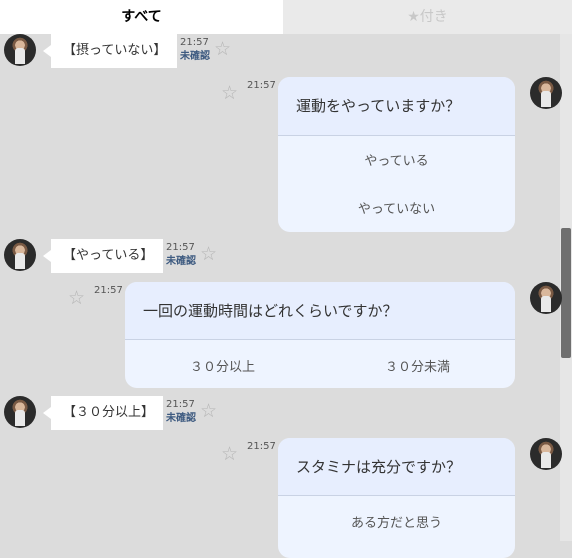  Describe the element at coordinates (396, 467) in the screenshot. I see `question-text: スタミナは充分ですか？` at that location.